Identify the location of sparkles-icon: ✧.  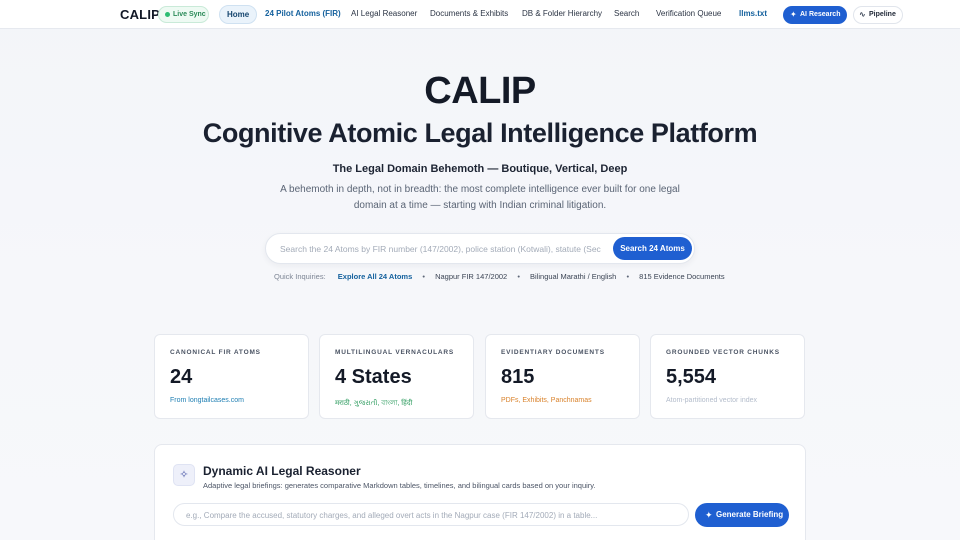
(184, 475).